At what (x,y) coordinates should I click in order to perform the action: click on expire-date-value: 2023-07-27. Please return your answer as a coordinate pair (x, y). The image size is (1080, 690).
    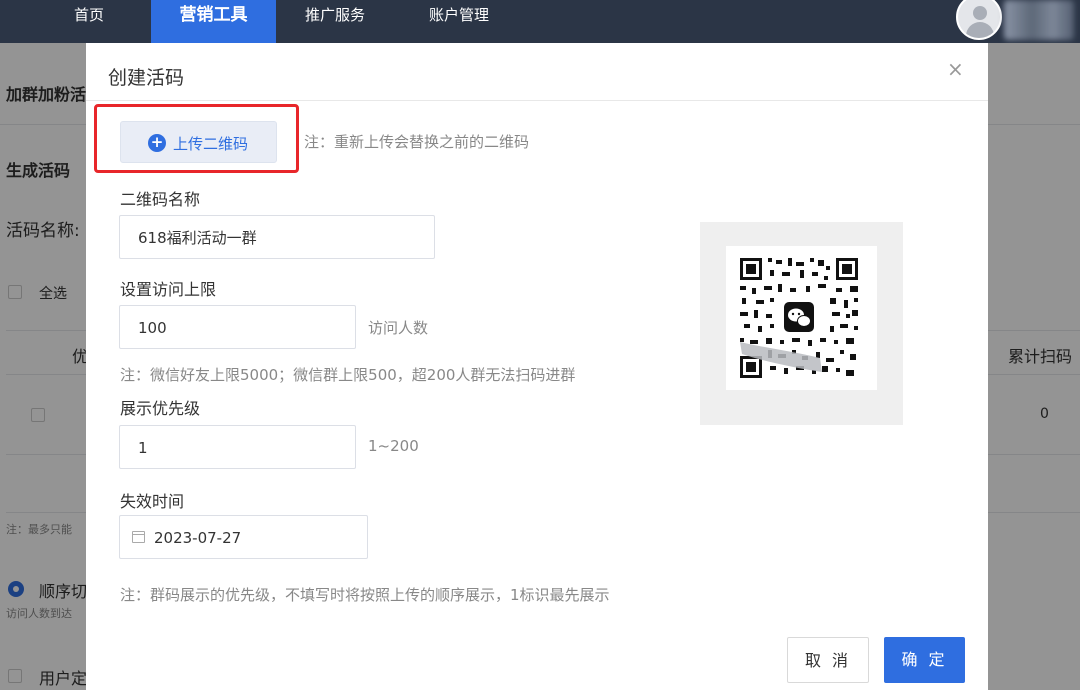
    Looking at the image, I should click on (198, 538).